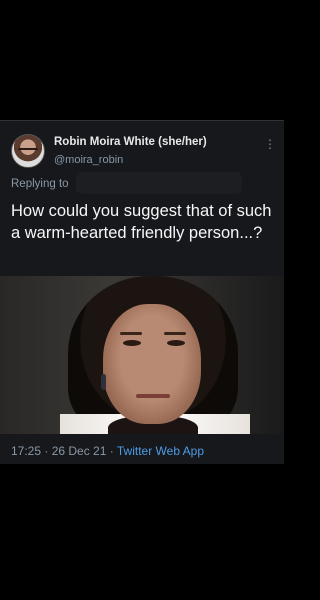  Describe the element at coordinates (28, 151) in the screenshot. I see `avatar` at that location.